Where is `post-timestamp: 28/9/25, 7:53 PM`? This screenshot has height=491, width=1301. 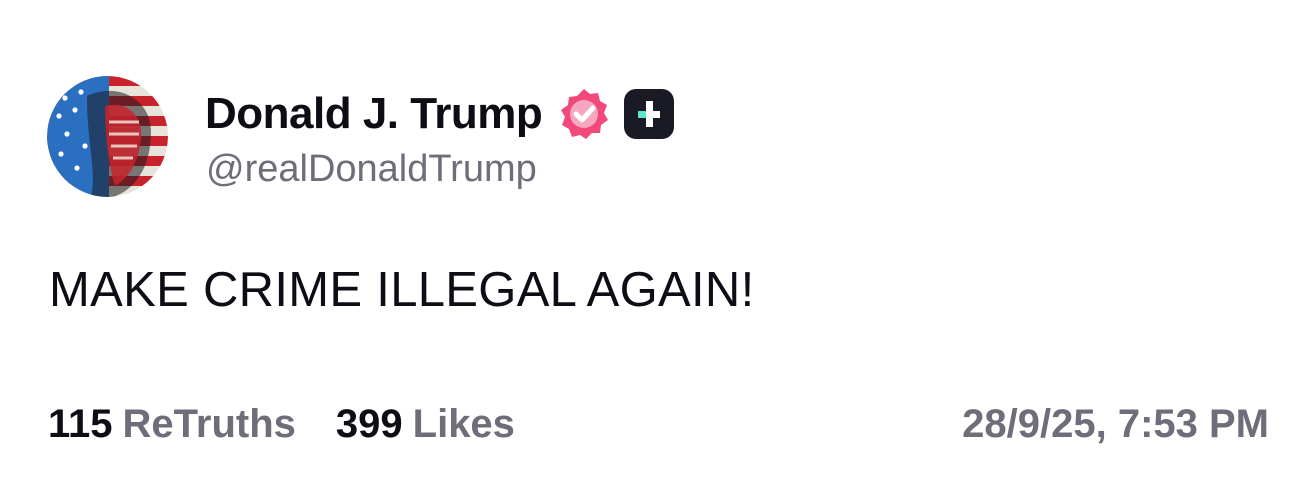 post-timestamp: 28/9/25, 7:53 PM is located at coordinates (1115, 424).